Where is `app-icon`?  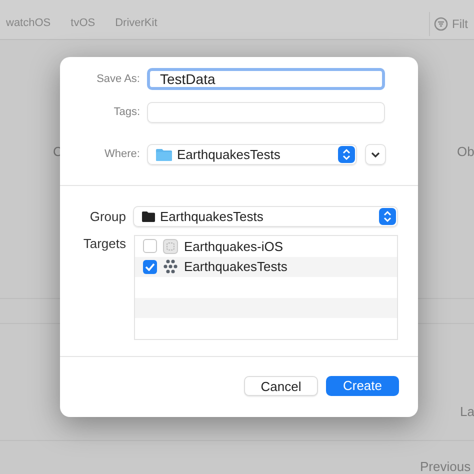 app-icon is located at coordinates (170, 246).